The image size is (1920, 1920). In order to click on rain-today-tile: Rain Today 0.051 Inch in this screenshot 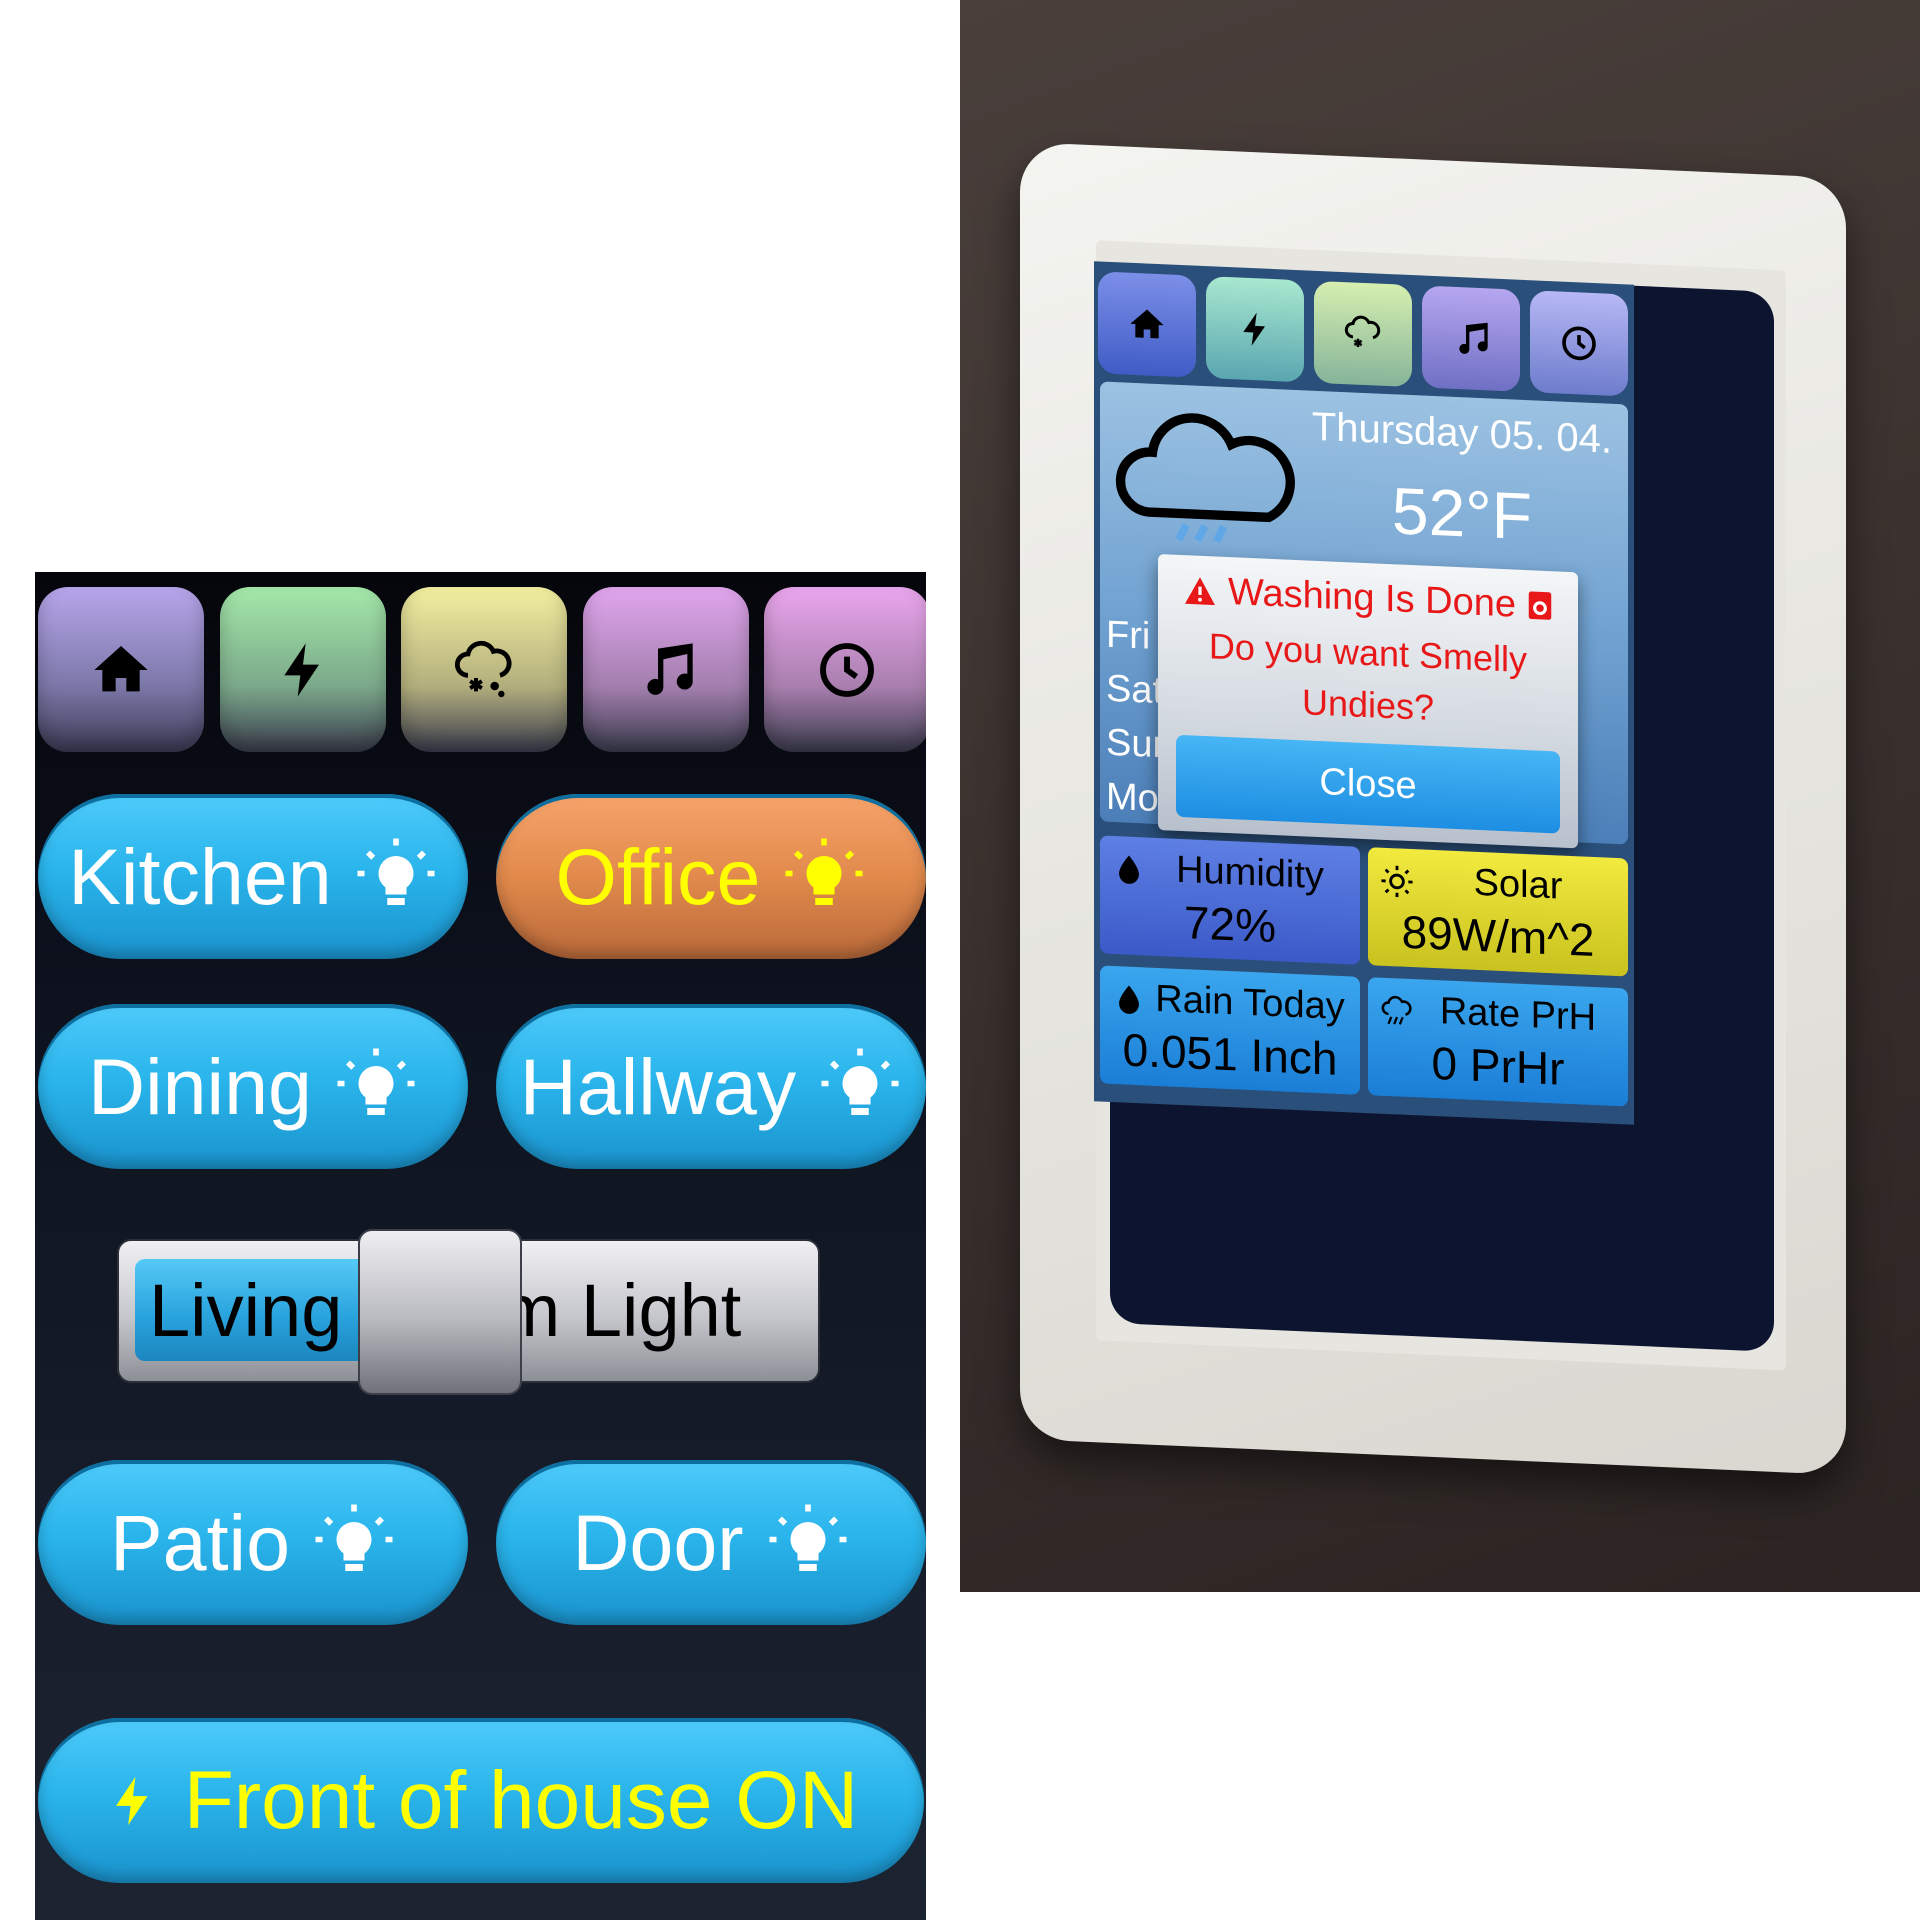, I will do `click(1230, 1030)`.